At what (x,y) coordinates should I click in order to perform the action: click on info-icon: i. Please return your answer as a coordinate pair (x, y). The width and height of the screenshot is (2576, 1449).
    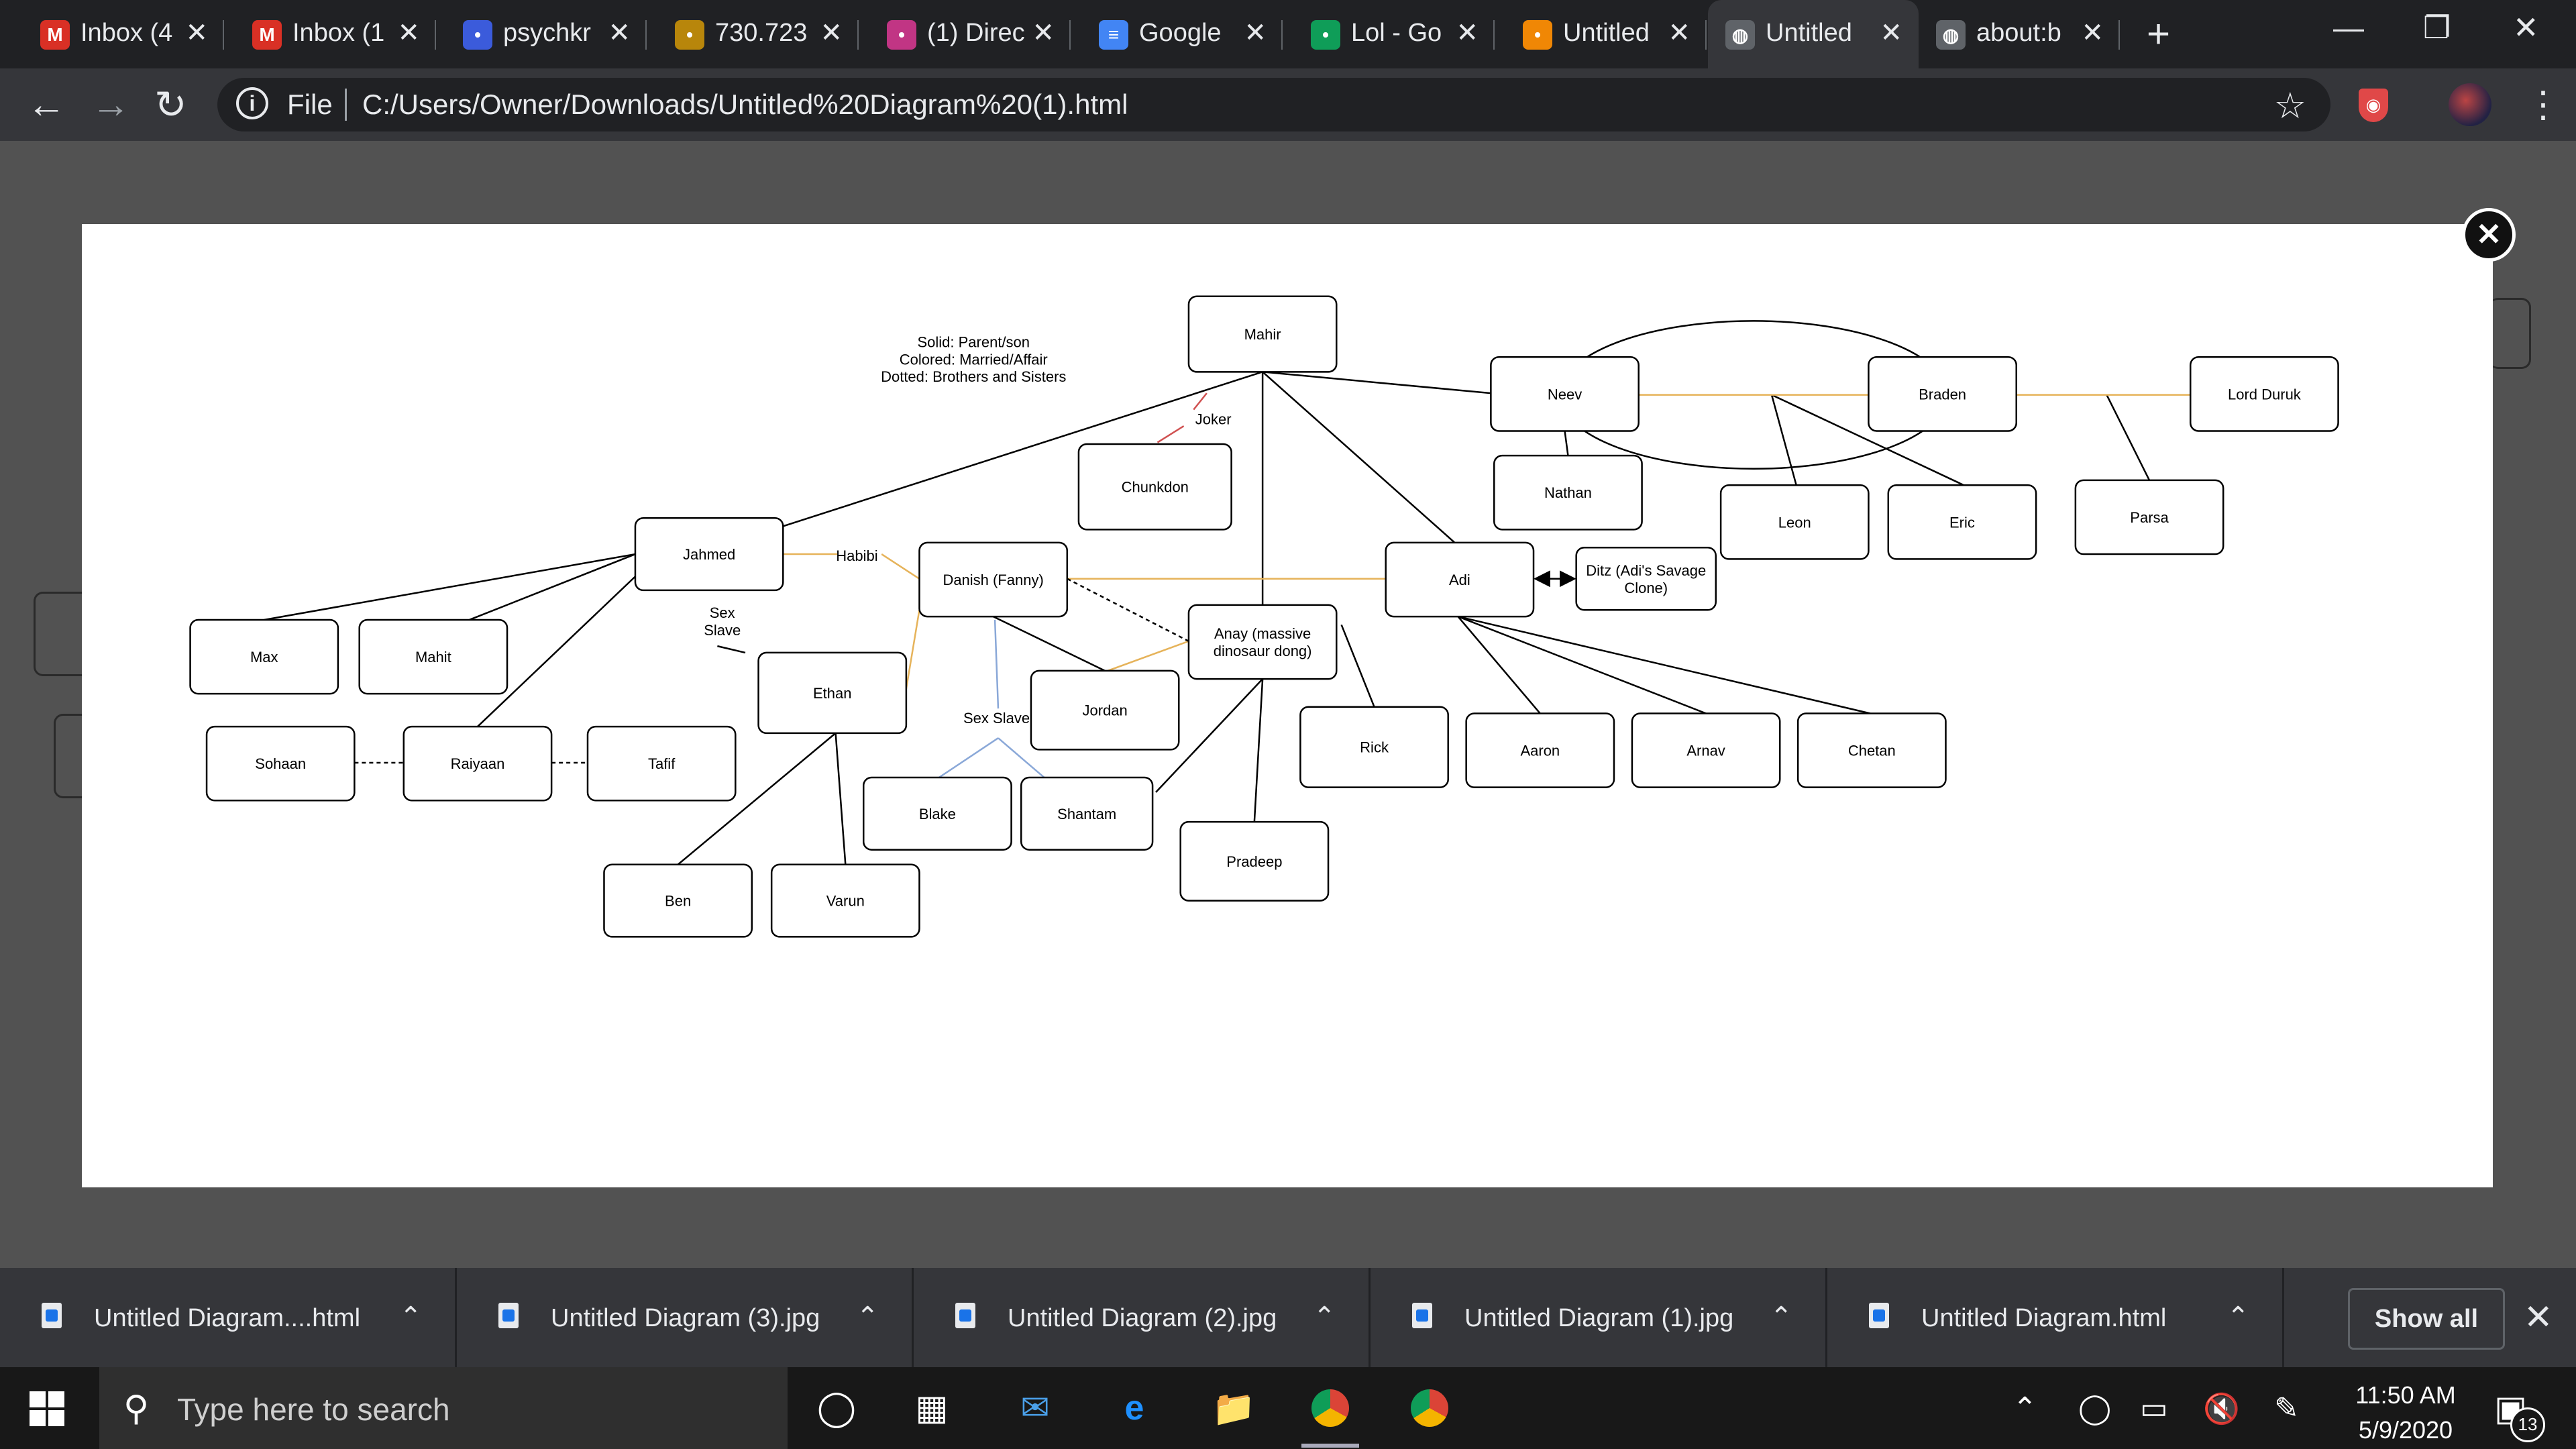
    Looking at the image, I should click on (252, 103).